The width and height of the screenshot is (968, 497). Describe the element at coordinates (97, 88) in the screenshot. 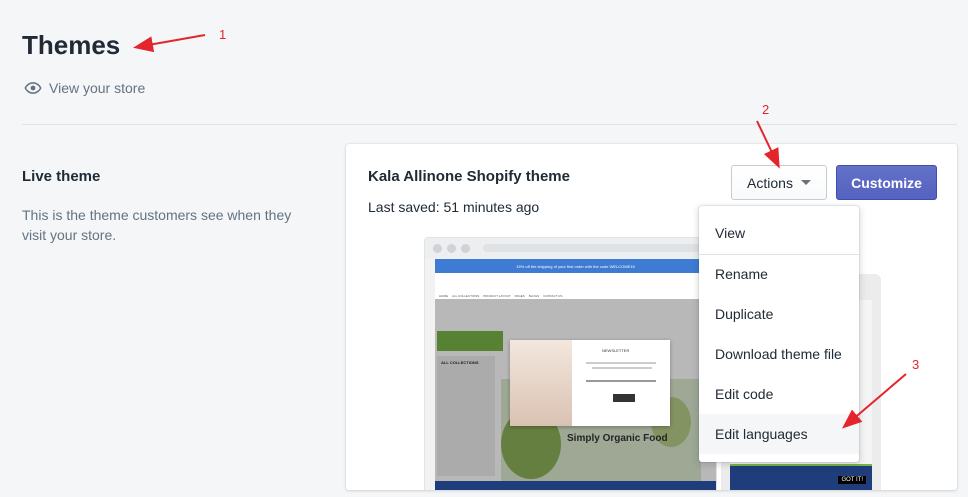

I see `view-store-label: View your store` at that location.